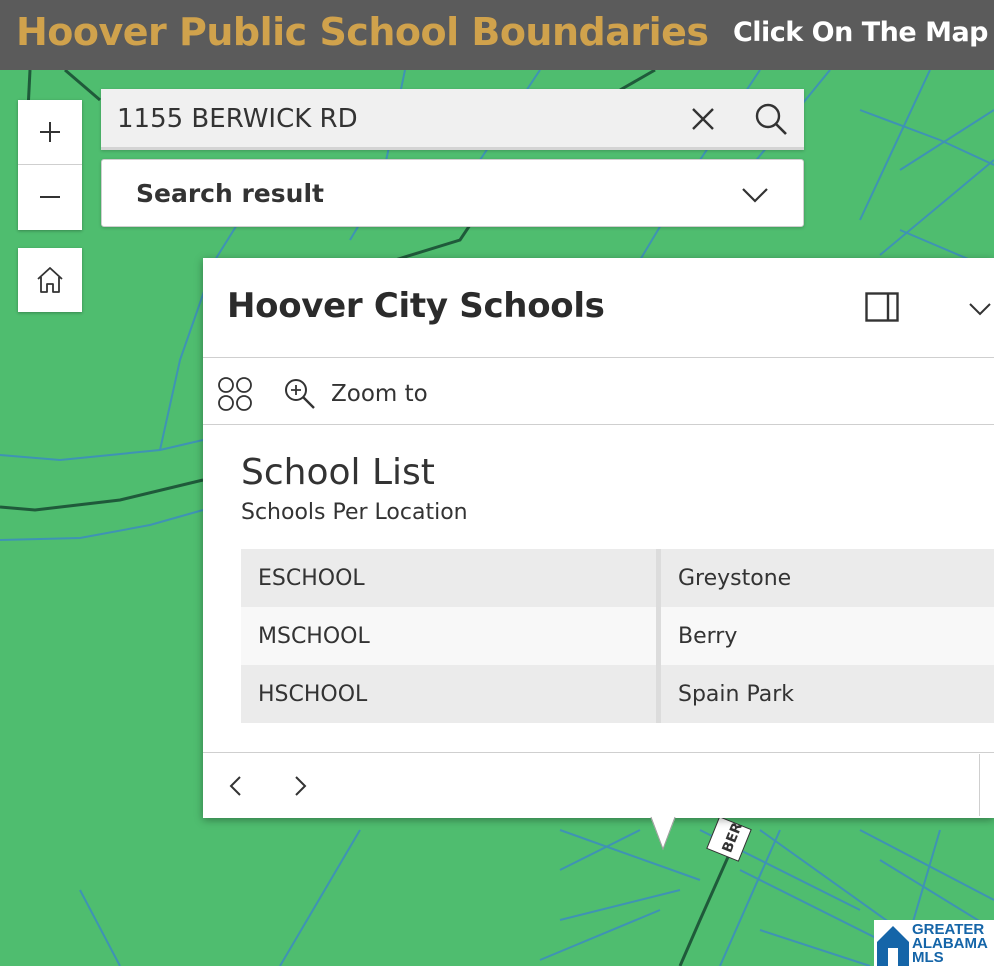 The image size is (994, 966). I want to click on popup-pointer, so click(663, 833).